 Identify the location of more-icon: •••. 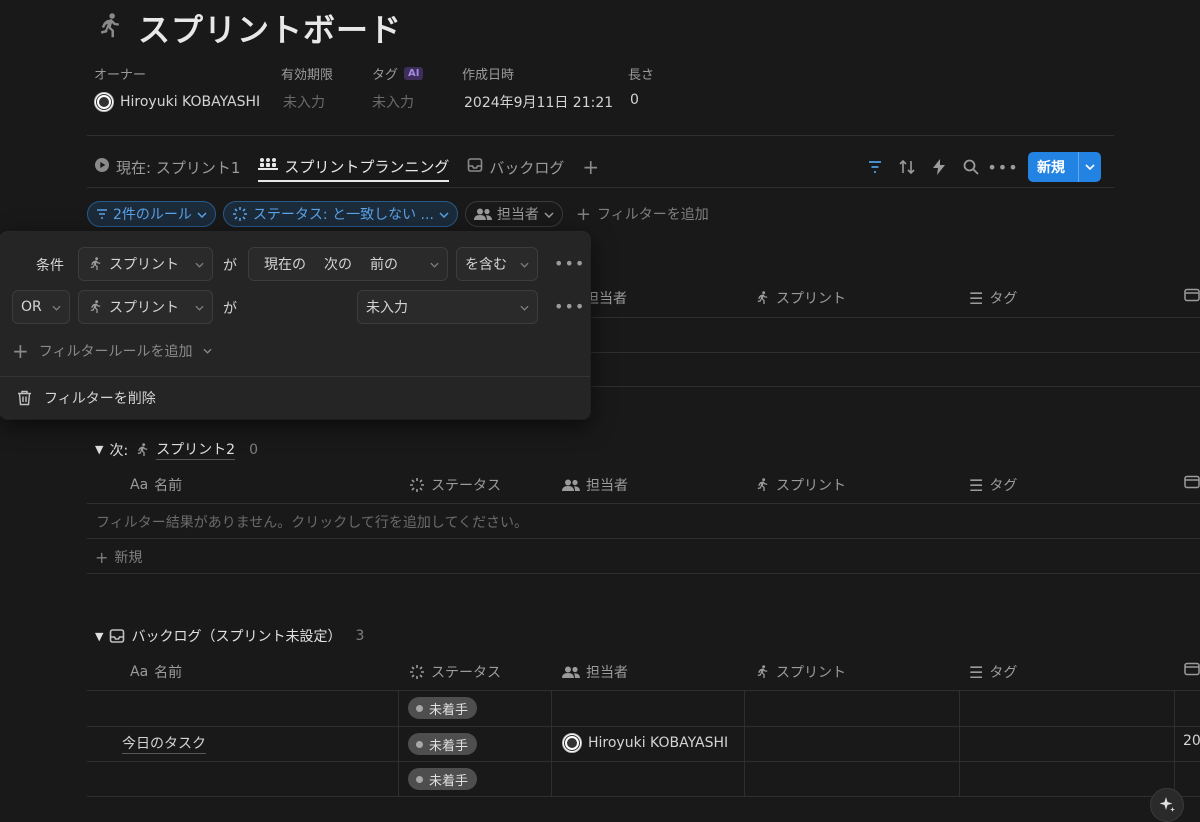
(1002, 167).